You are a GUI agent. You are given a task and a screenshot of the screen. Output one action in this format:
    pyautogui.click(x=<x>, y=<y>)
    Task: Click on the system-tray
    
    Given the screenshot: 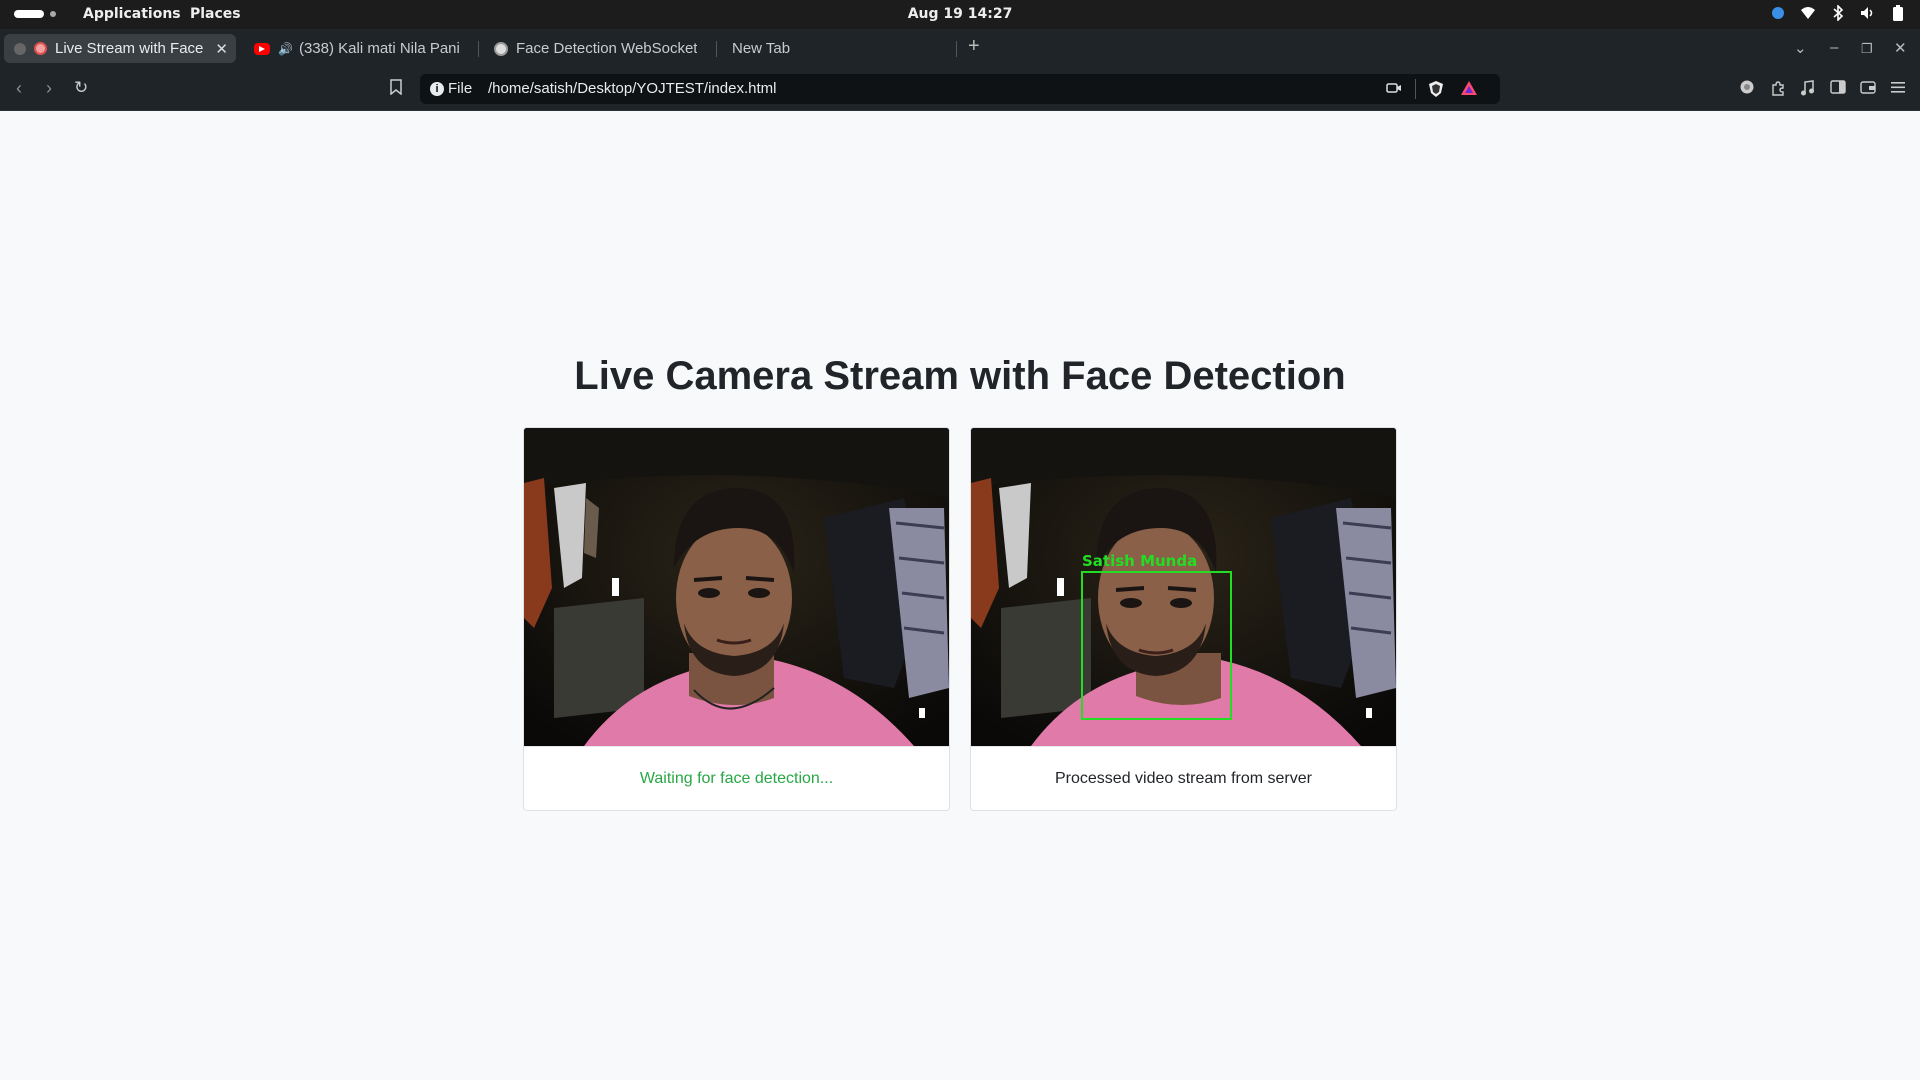 What is the action you would take?
    pyautogui.click(x=1838, y=13)
    